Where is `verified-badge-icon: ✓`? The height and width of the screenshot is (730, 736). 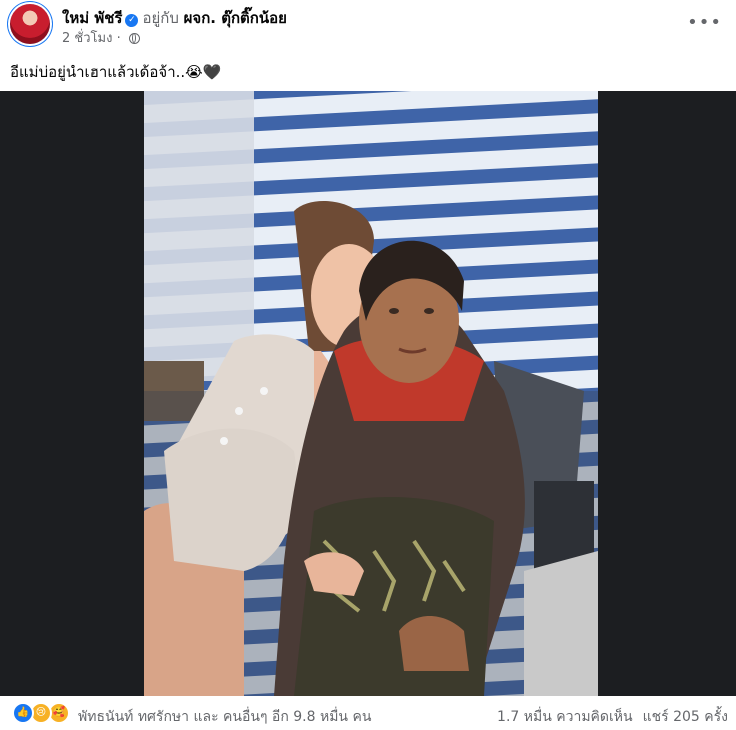 verified-badge-icon: ✓ is located at coordinates (132, 20).